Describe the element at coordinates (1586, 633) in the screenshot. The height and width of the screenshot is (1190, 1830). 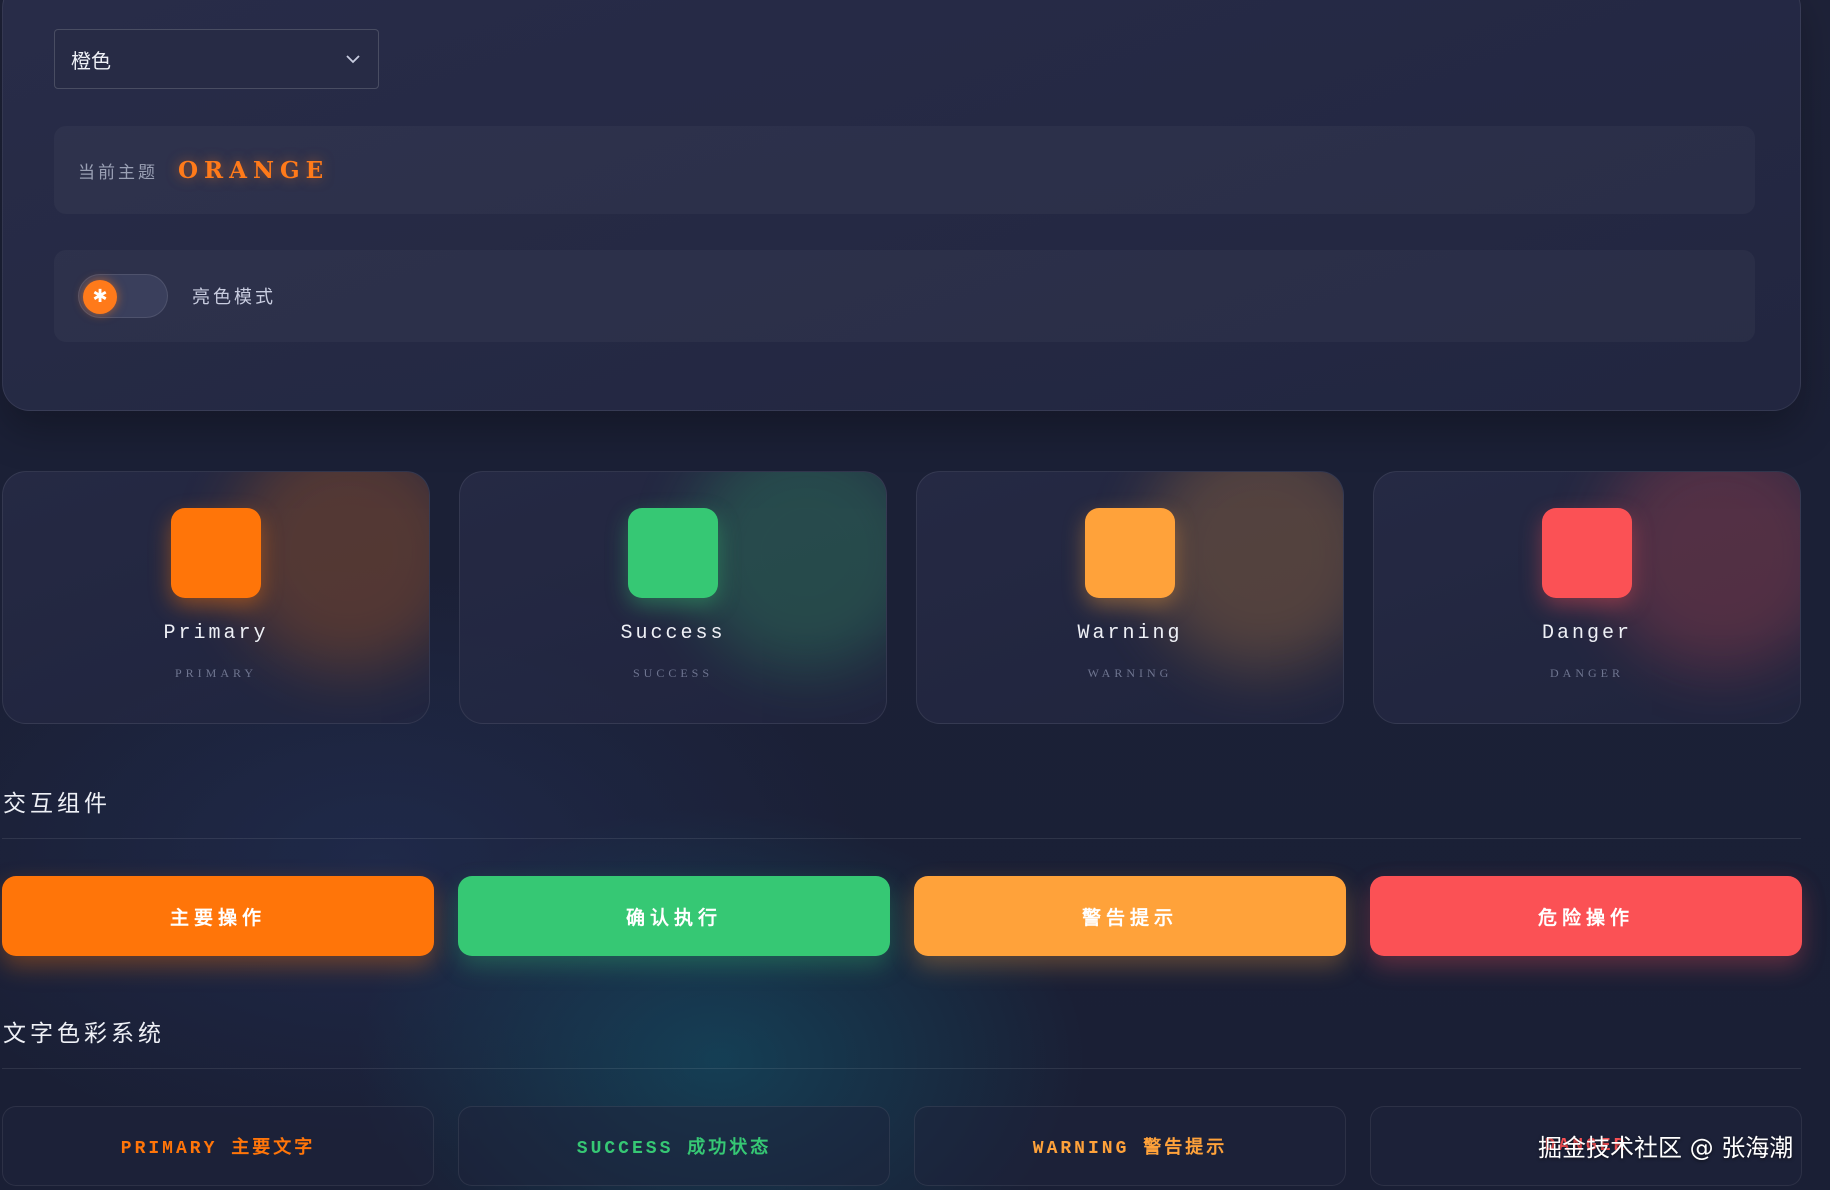
I see `card-name: Danger` at that location.